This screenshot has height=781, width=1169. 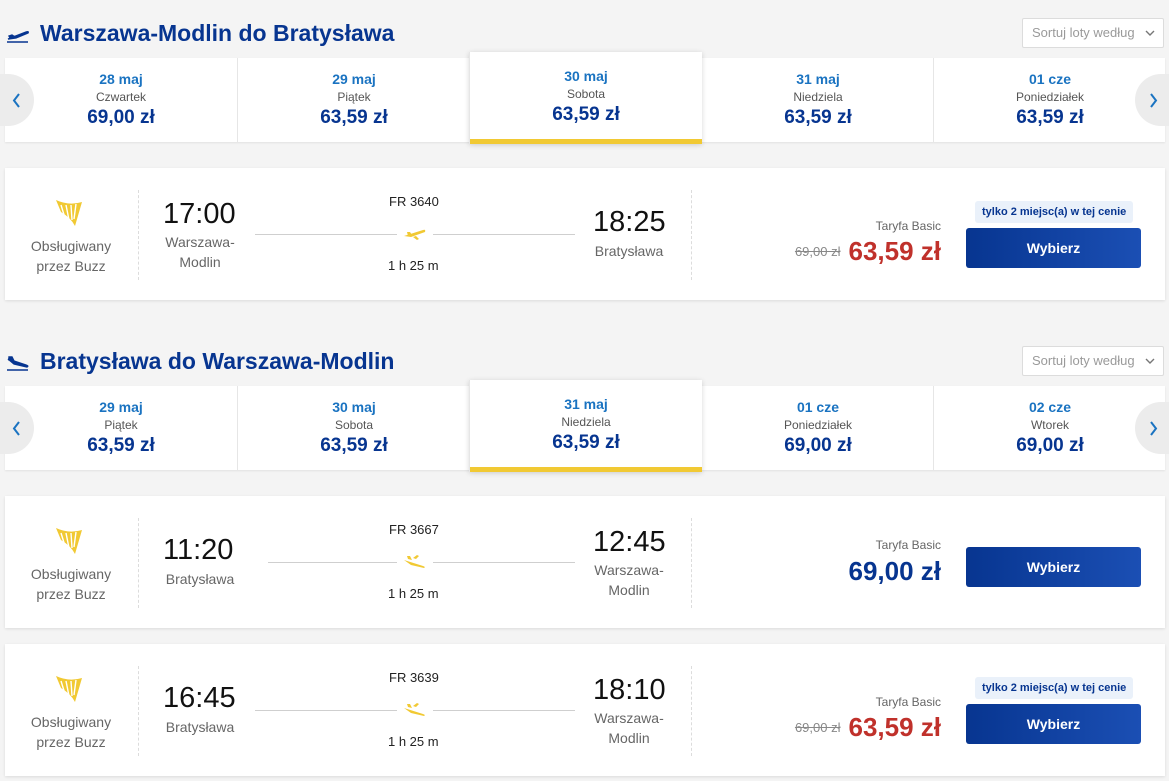 What do you see at coordinates (629, 251) in the screenshot?
I see `arrival-city: Bratysława` at bounding box center [629, 251].